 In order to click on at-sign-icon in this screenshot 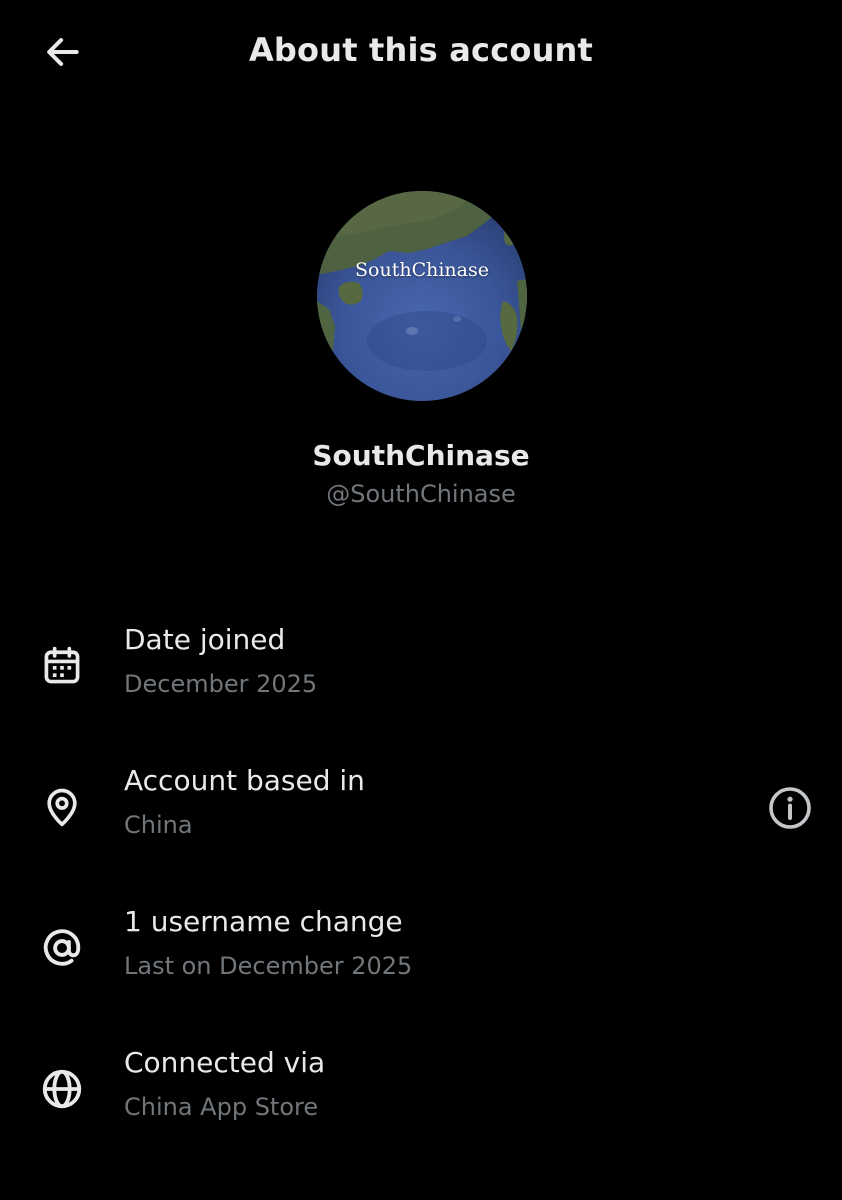, I will do `click(62, 948)`.